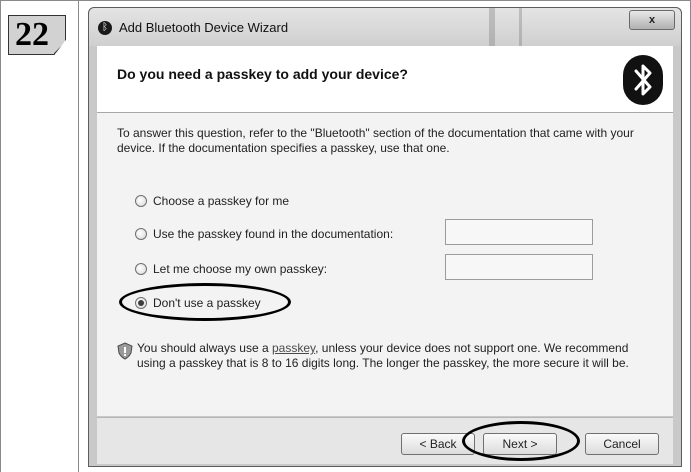 This screenshot has width=691, height=472. Describe the element at coordinates (652, 20) in the screenshot. I see `close-button: x` at that location.